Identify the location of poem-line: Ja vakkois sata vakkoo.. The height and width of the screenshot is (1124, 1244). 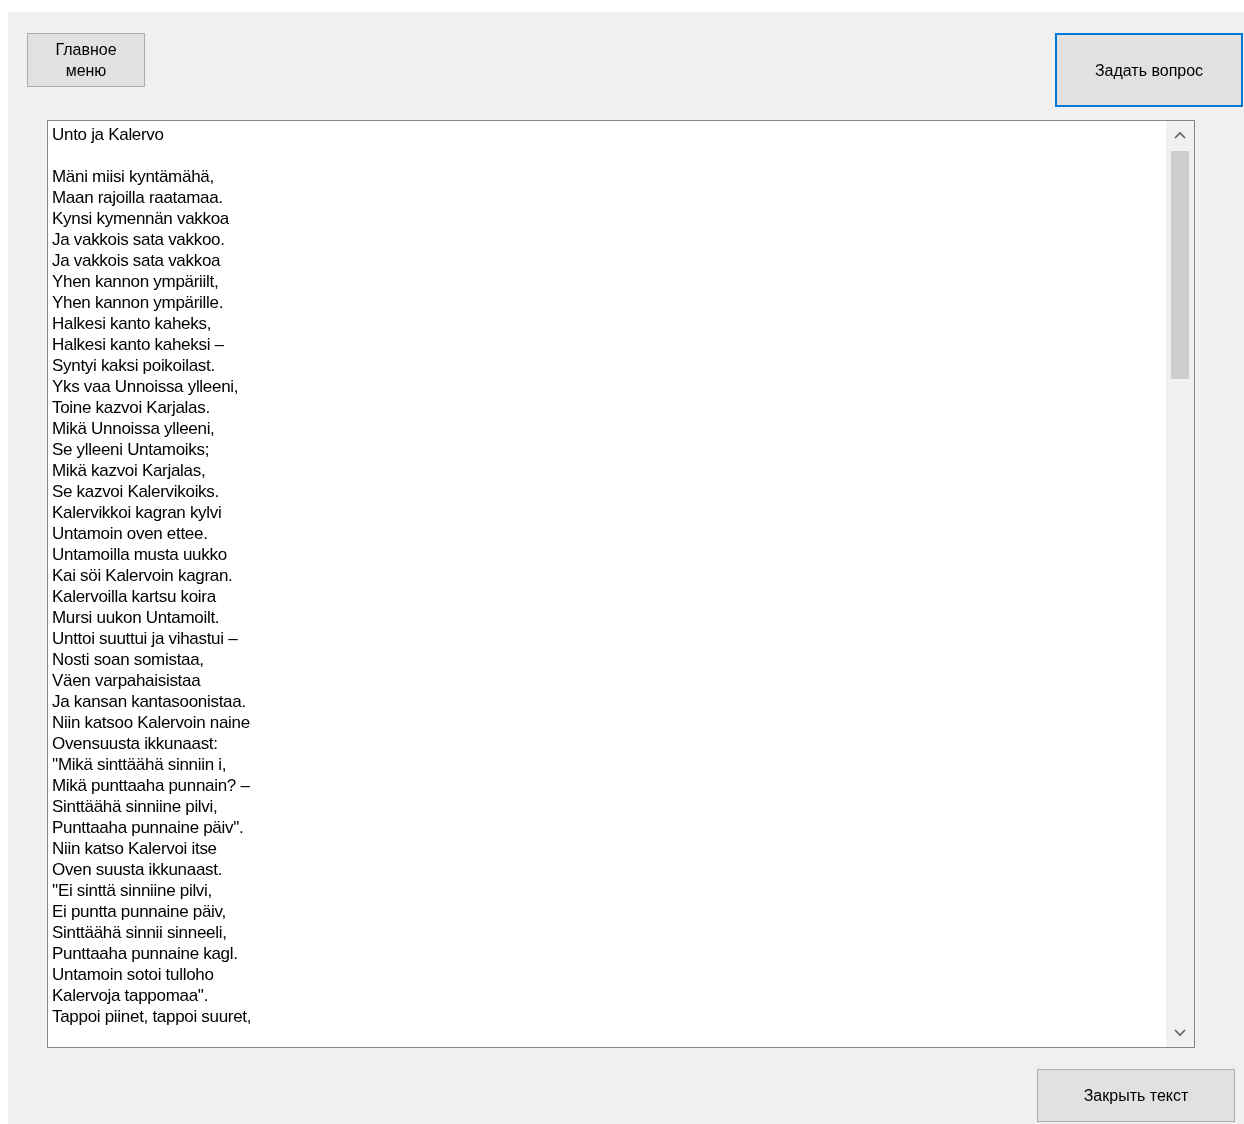
(138, 239).